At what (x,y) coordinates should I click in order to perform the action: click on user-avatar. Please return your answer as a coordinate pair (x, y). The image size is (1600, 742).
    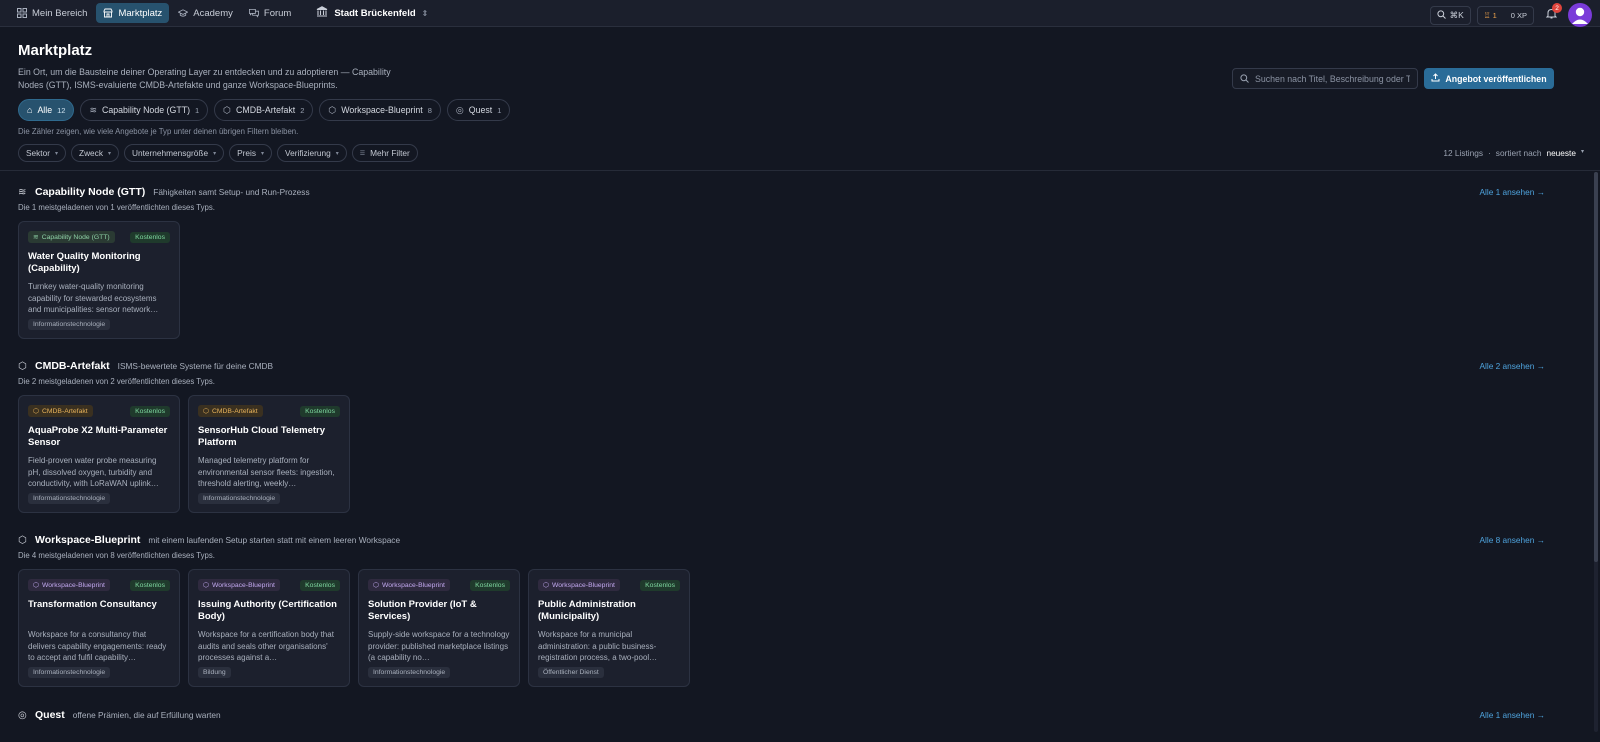
    Looking at the image, I should click on (1580, 15).